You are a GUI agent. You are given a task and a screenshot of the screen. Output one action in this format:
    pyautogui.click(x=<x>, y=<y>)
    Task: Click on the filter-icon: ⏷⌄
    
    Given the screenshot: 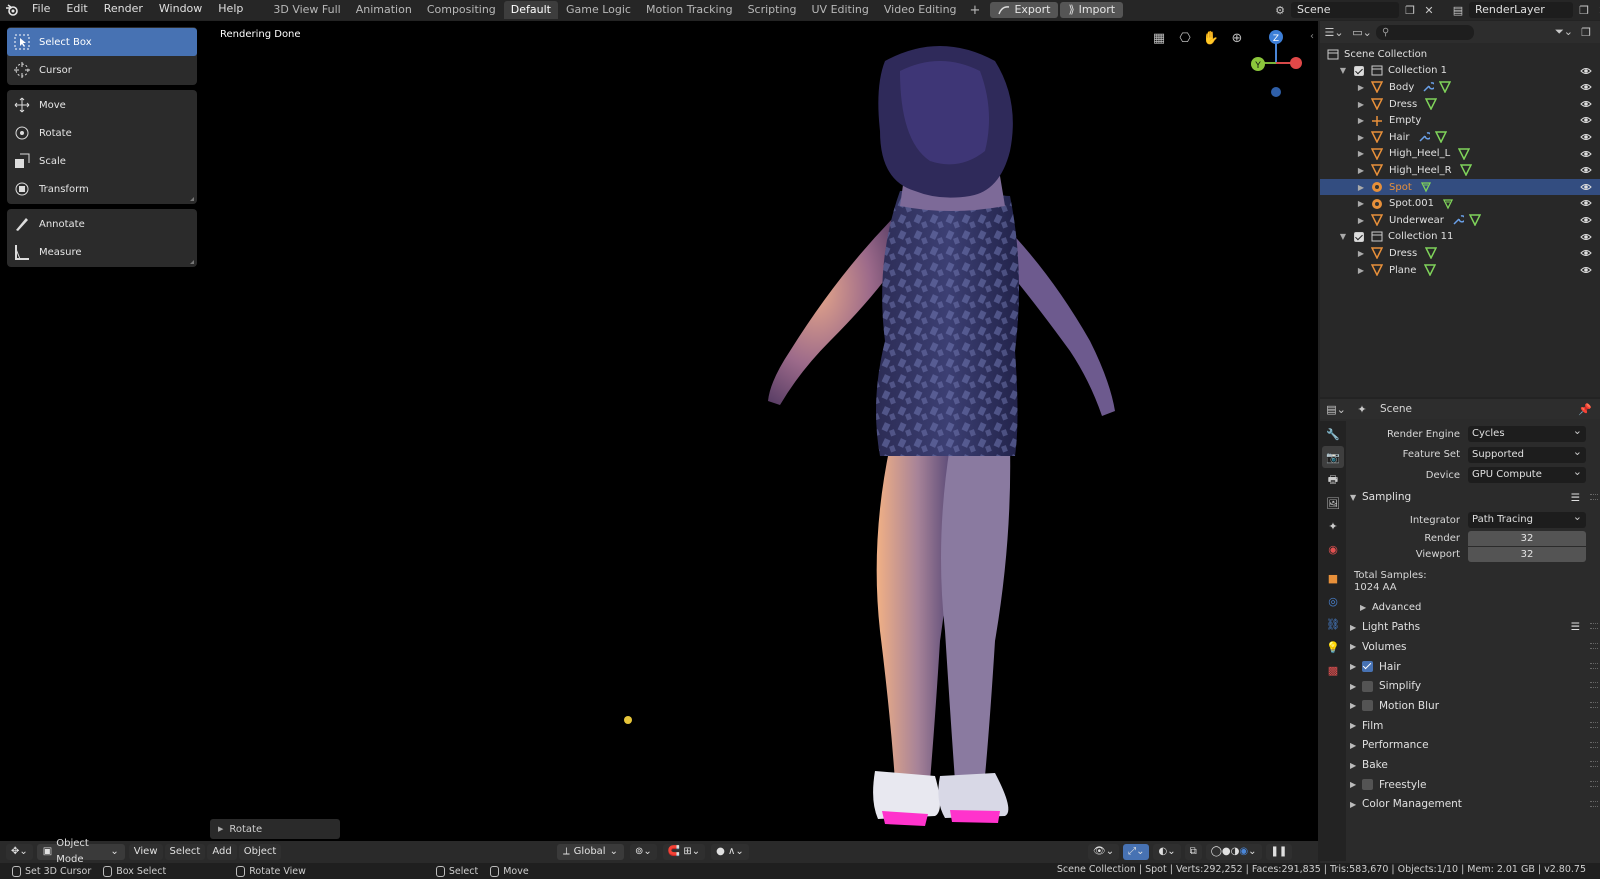 What is the action you would take?
    pyautogui.click(x=1564, y=32)
    